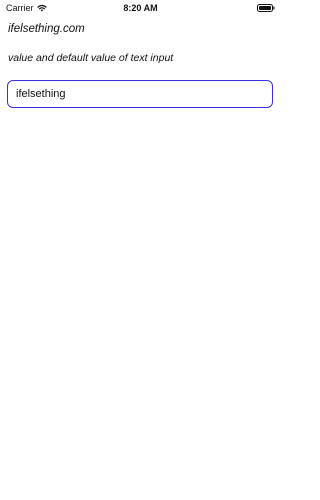 This screenshot has height=500, width=320. I want to click on status-bar: Carrier 8:20 AM, so click(140, 8).